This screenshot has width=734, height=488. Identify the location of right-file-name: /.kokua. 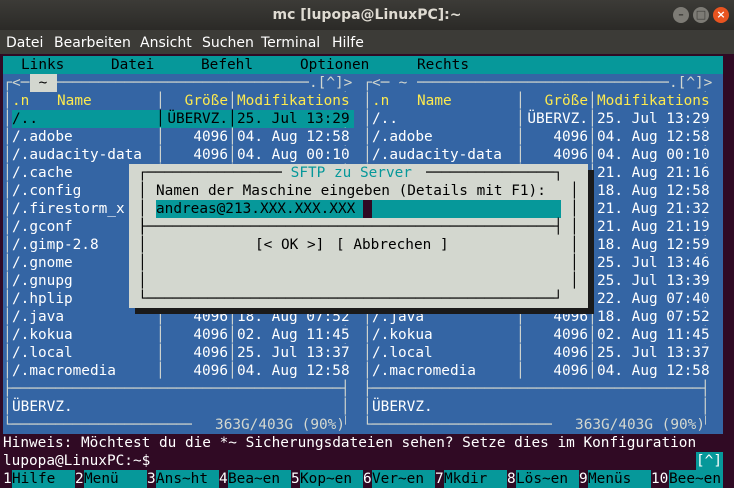
(444, 335).